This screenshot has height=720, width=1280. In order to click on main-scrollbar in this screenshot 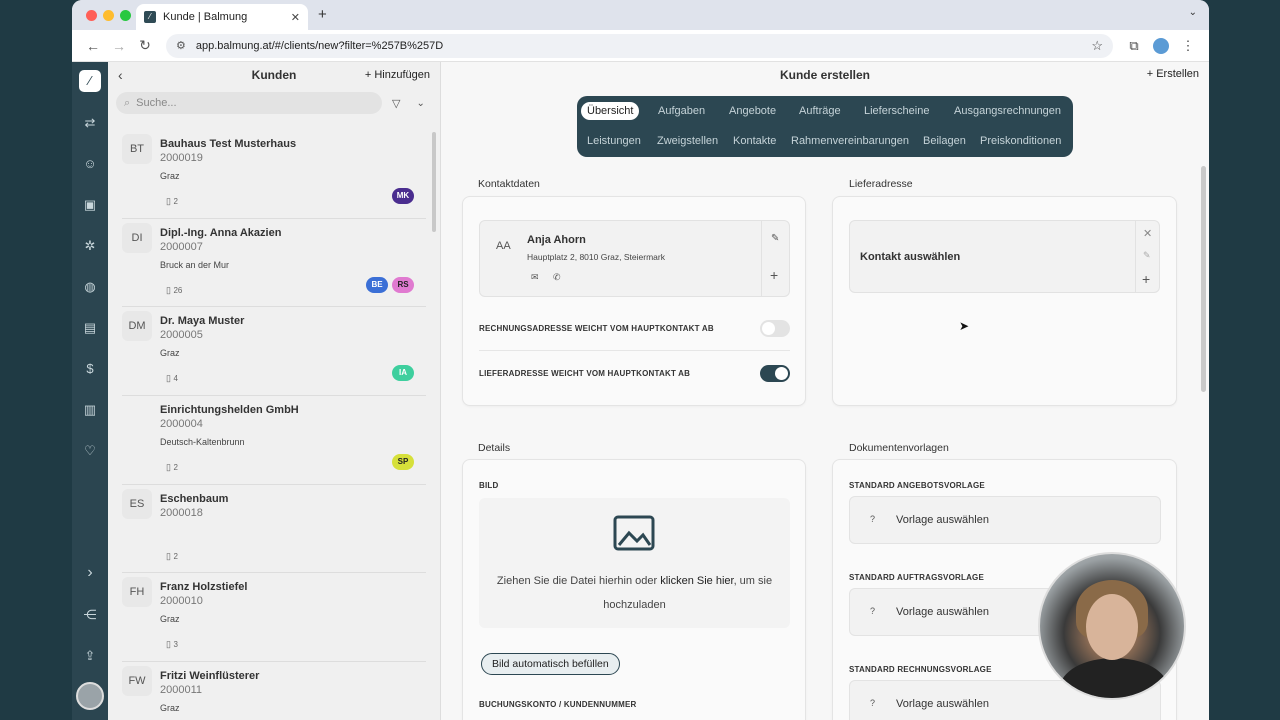, I will do `click(1203, 279)`.